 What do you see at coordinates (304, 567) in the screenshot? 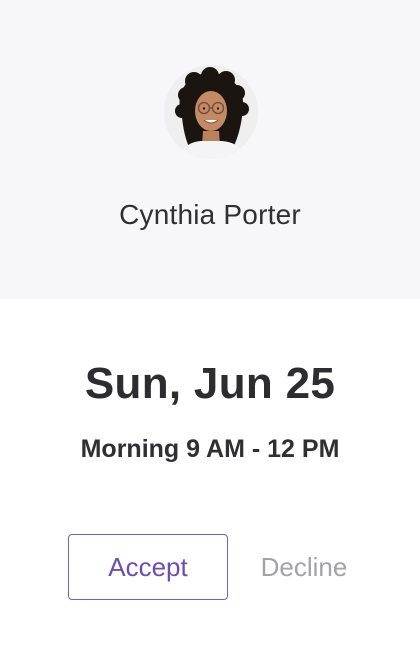
I see `decline-button: Decline` at bounding box center [304, 567].